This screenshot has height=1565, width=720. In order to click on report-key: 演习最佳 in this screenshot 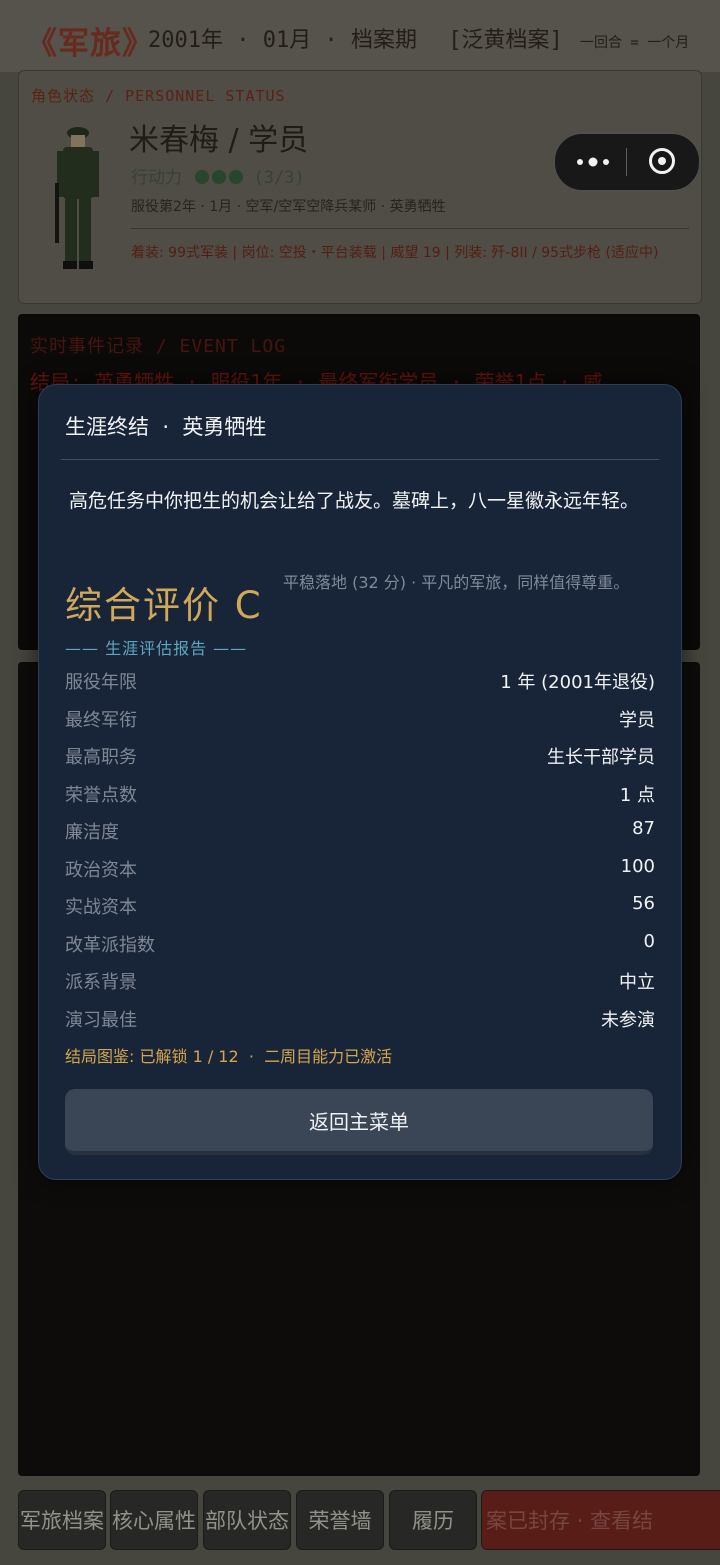, I will do `click(101, 1020)`.